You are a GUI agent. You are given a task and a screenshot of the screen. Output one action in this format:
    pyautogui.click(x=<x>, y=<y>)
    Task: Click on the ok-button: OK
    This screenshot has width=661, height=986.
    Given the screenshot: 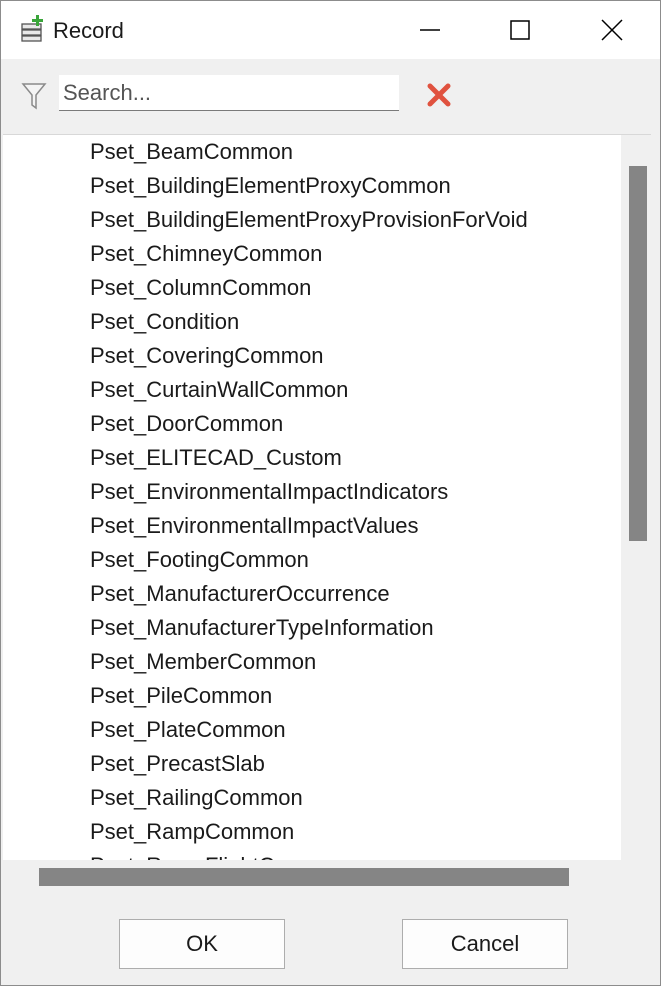 What is the action you would take?
    pyautogui.click(x=202, y=944)
    